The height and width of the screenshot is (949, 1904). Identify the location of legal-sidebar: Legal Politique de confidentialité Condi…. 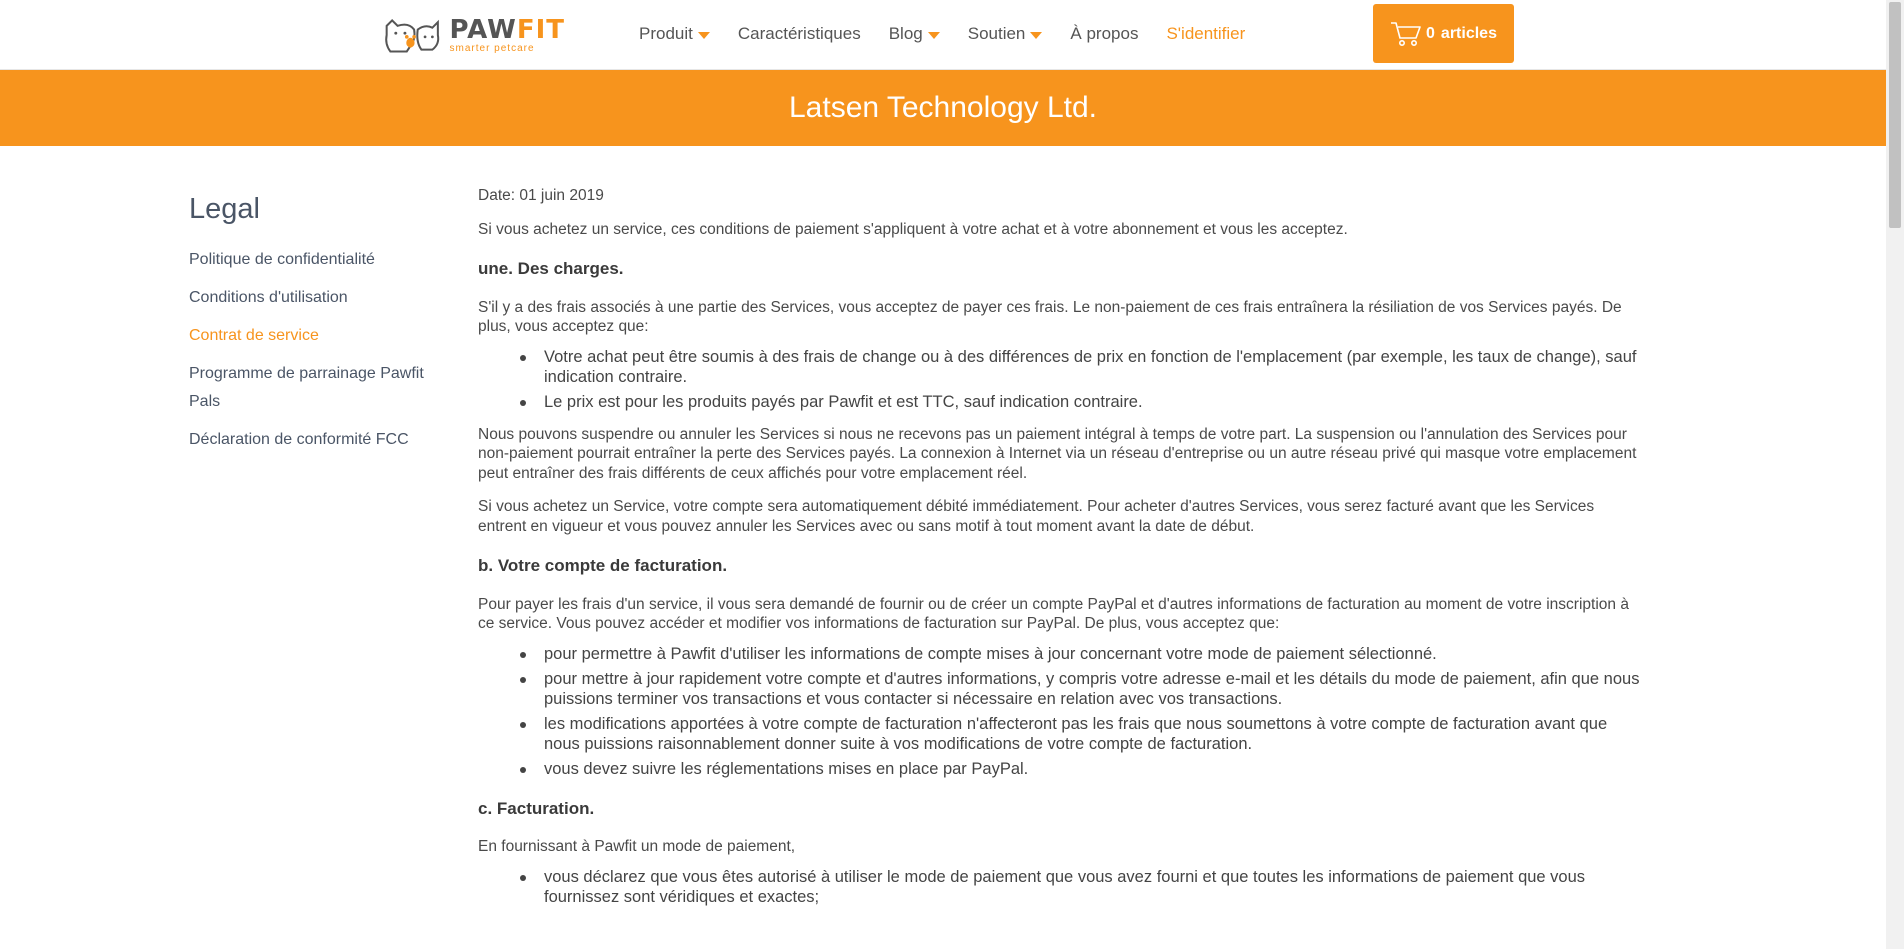
(309, 328).